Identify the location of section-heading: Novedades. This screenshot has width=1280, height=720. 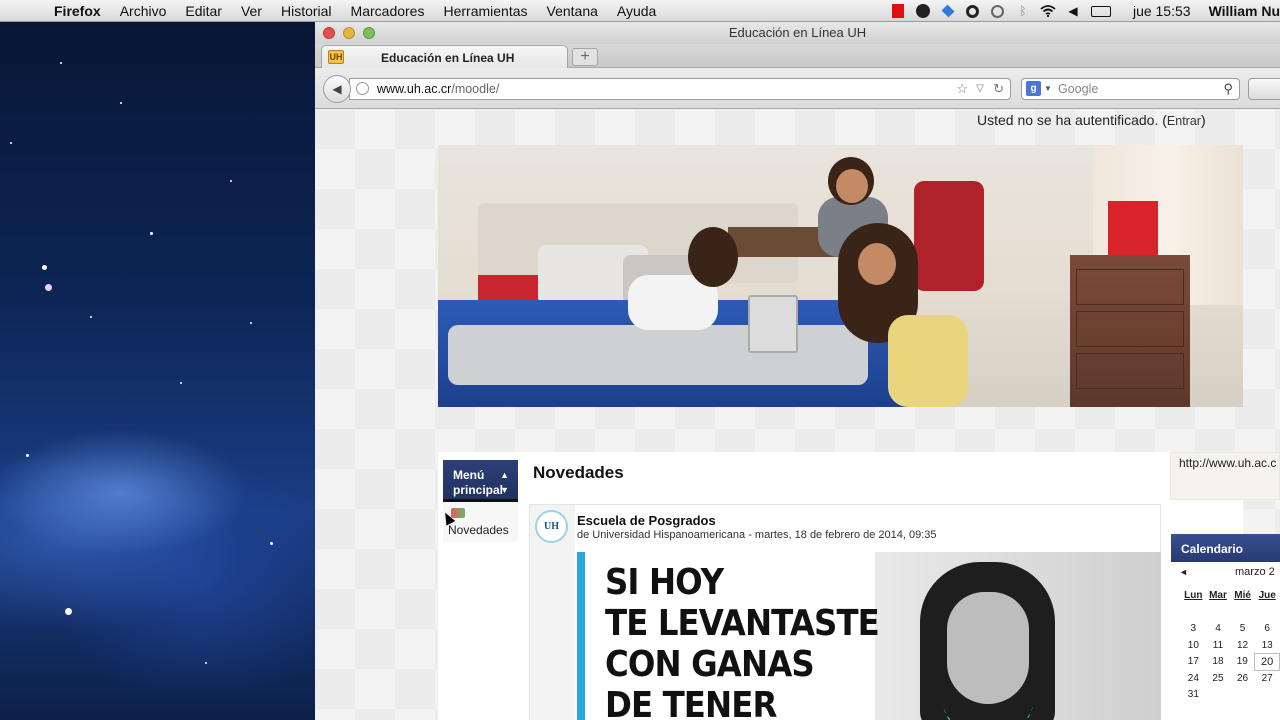
(578, 472).